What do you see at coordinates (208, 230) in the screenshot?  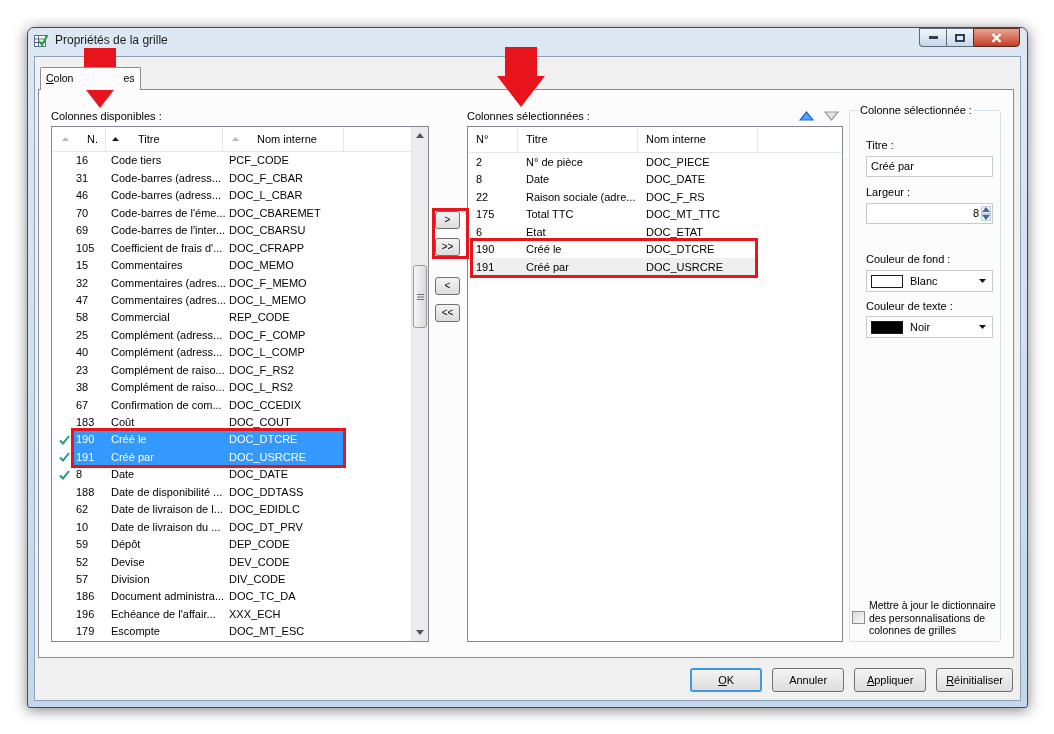 I see `list-row: 69 Code-barres de l'inter... DOC_CBARSU` at bounding box center [208, 230].